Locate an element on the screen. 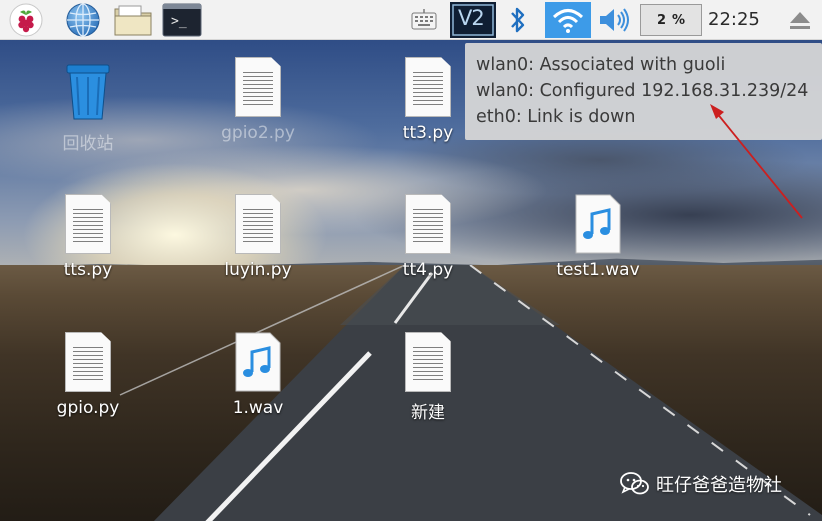  wechat-icon is located at coordinates (634, 483).